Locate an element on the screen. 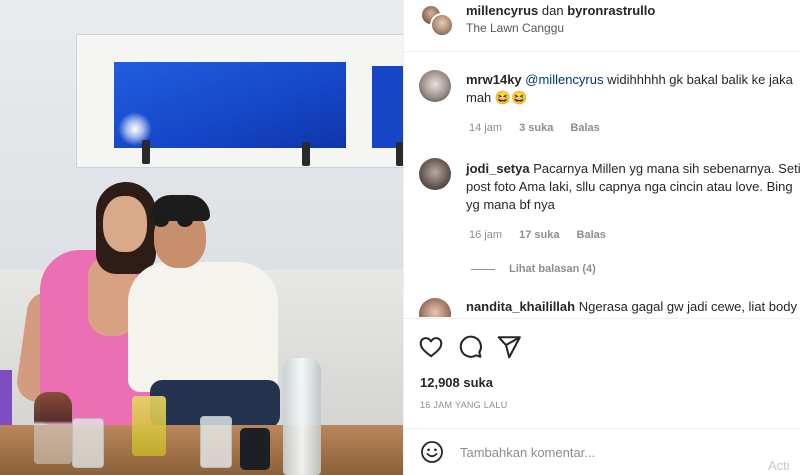 The width and height of the screenshot is (800, 475). comment-meta: 16 jam 17 suka Balas is located at coordinates (544, 235).